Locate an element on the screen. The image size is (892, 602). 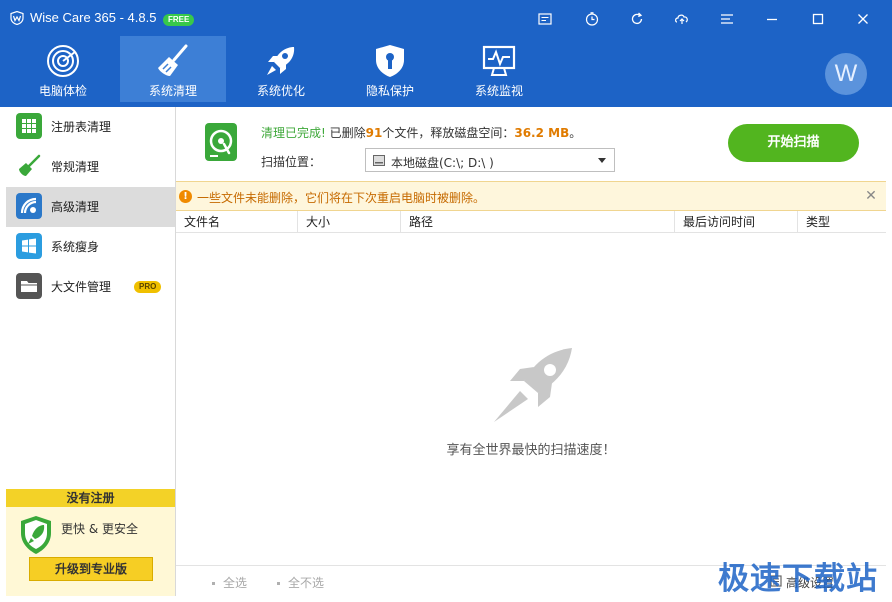
freed-suffix: 。 is located at coordinates (575, 133).